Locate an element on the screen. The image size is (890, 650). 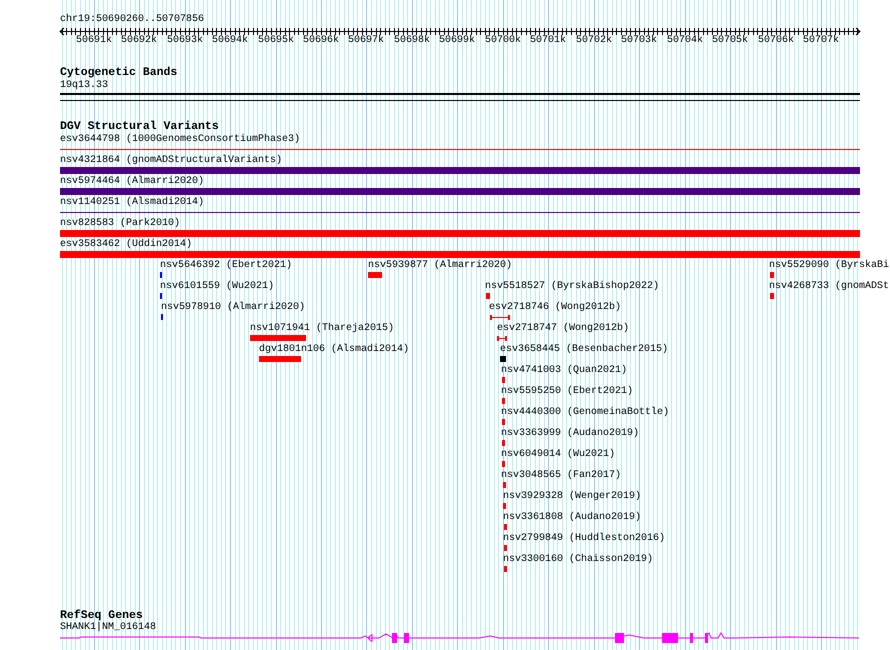
variant-label: nsv6101559 (Wu2021) is located at coordinates (217, 287).